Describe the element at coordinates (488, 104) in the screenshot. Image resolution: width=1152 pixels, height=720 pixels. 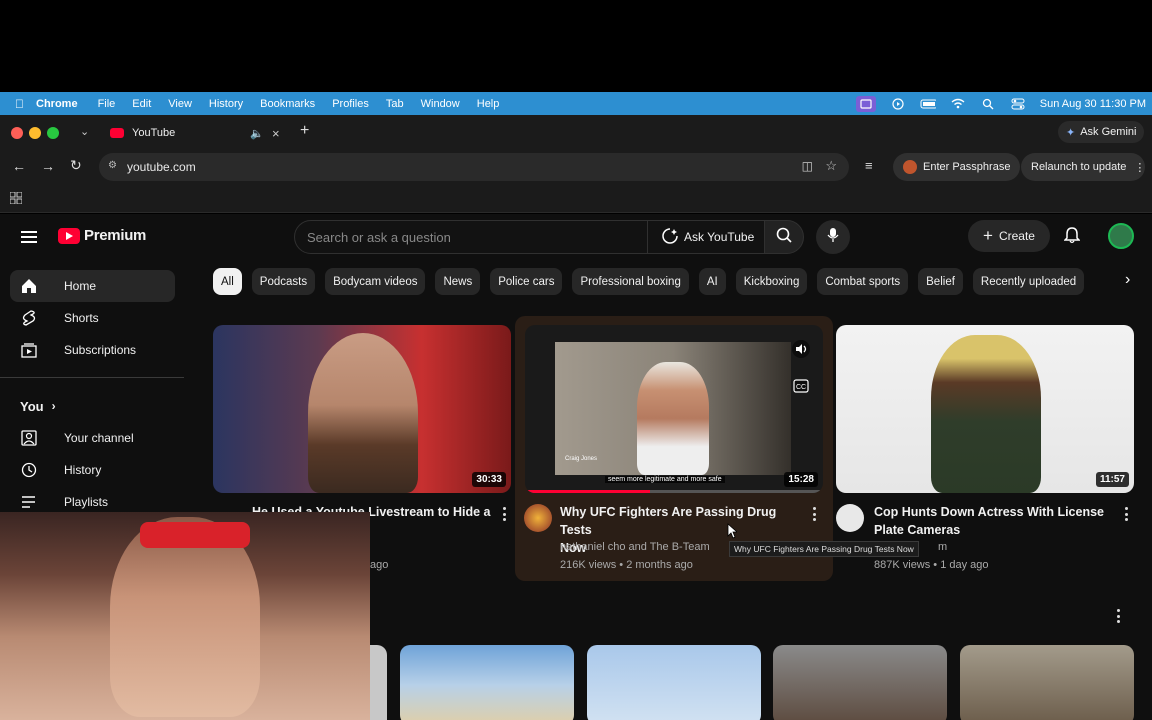
I see `menu-help: Help` at that location.